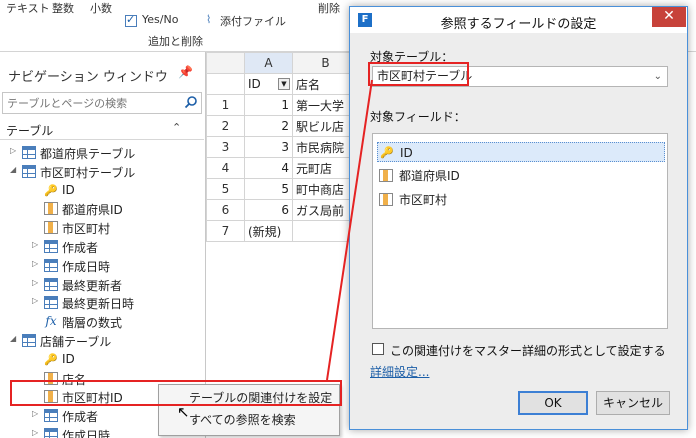 This screenshot has height=438, width=696. What do you see at coordinates (102, 341) in the screenshot?
I see `nav-tree-item: ◢ 店舗テーブル` at bounding box center [102, 341].